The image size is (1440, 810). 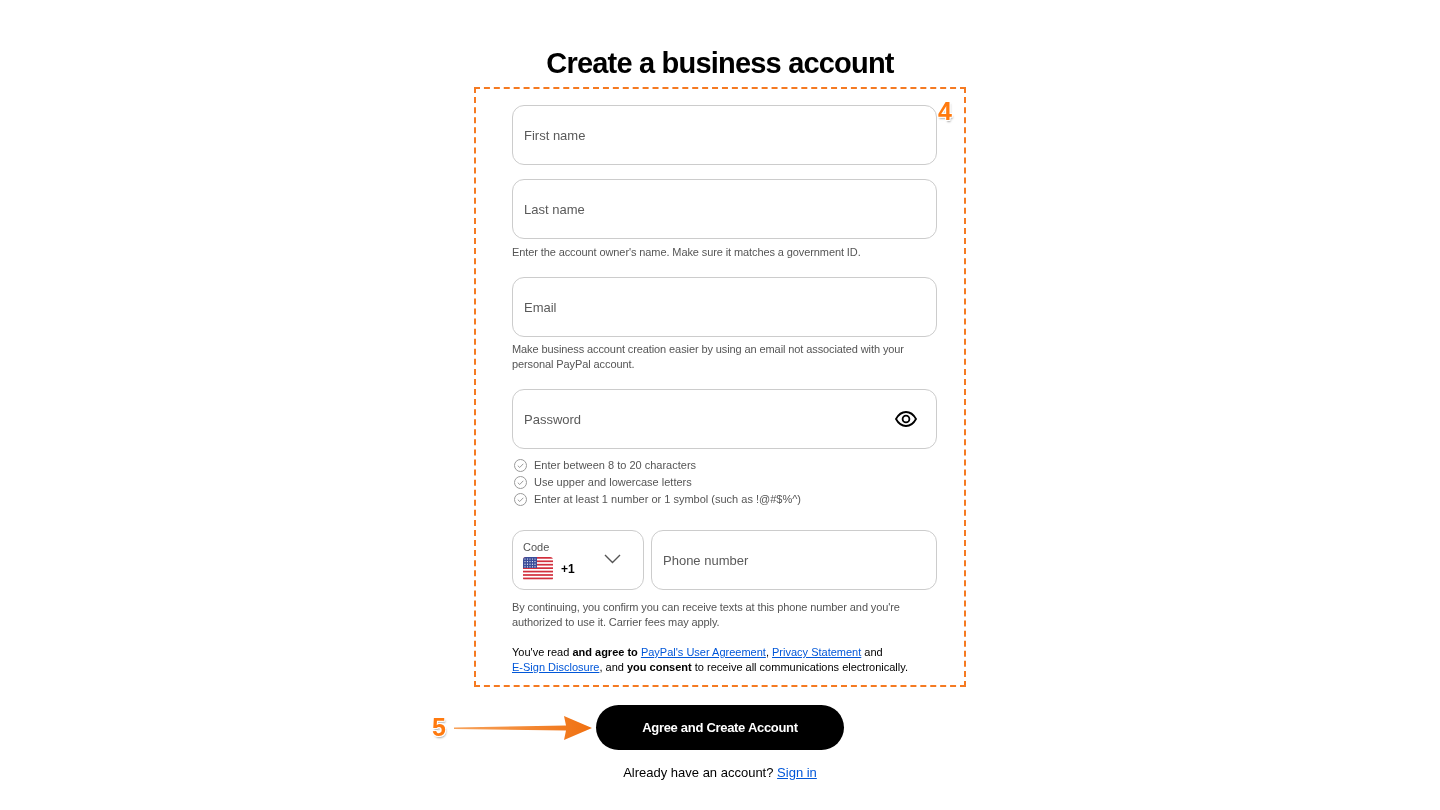 What do you see at coordinates (578, 560) in the screenshot?
I see `country-code-select: Code +1` at bounding box center [578, 560].